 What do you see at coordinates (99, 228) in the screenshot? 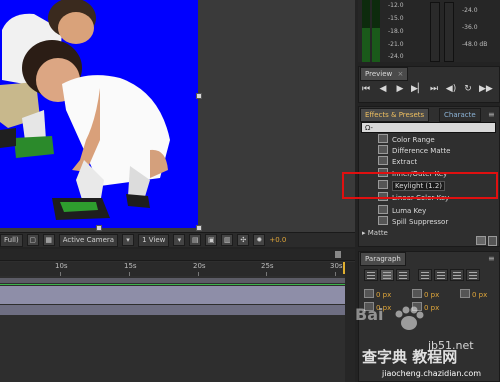
I see `layer-handle-bottom` at bounding box center [99, 228].